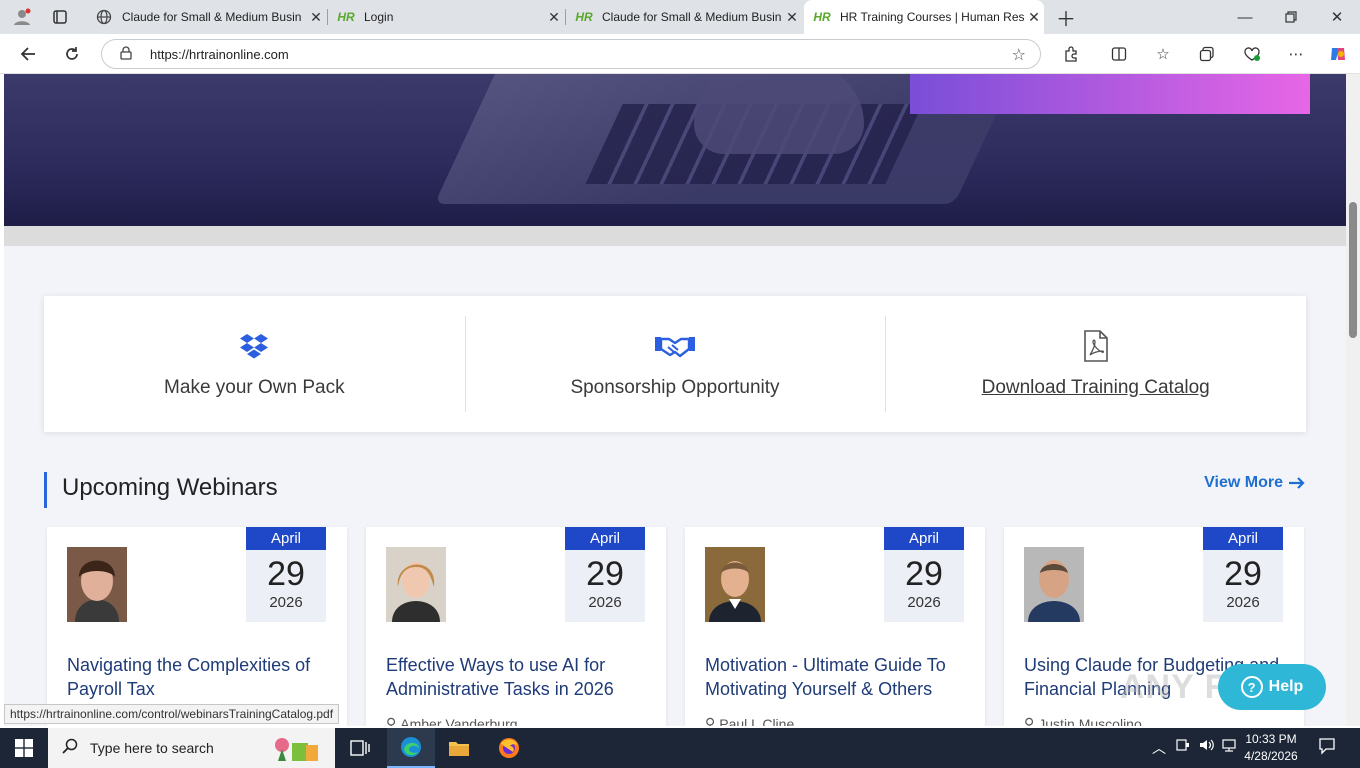 The width and height of the screenshot is (1360, 768). I want to click on author-name: Amber Vanderburg, so click(459, 721).